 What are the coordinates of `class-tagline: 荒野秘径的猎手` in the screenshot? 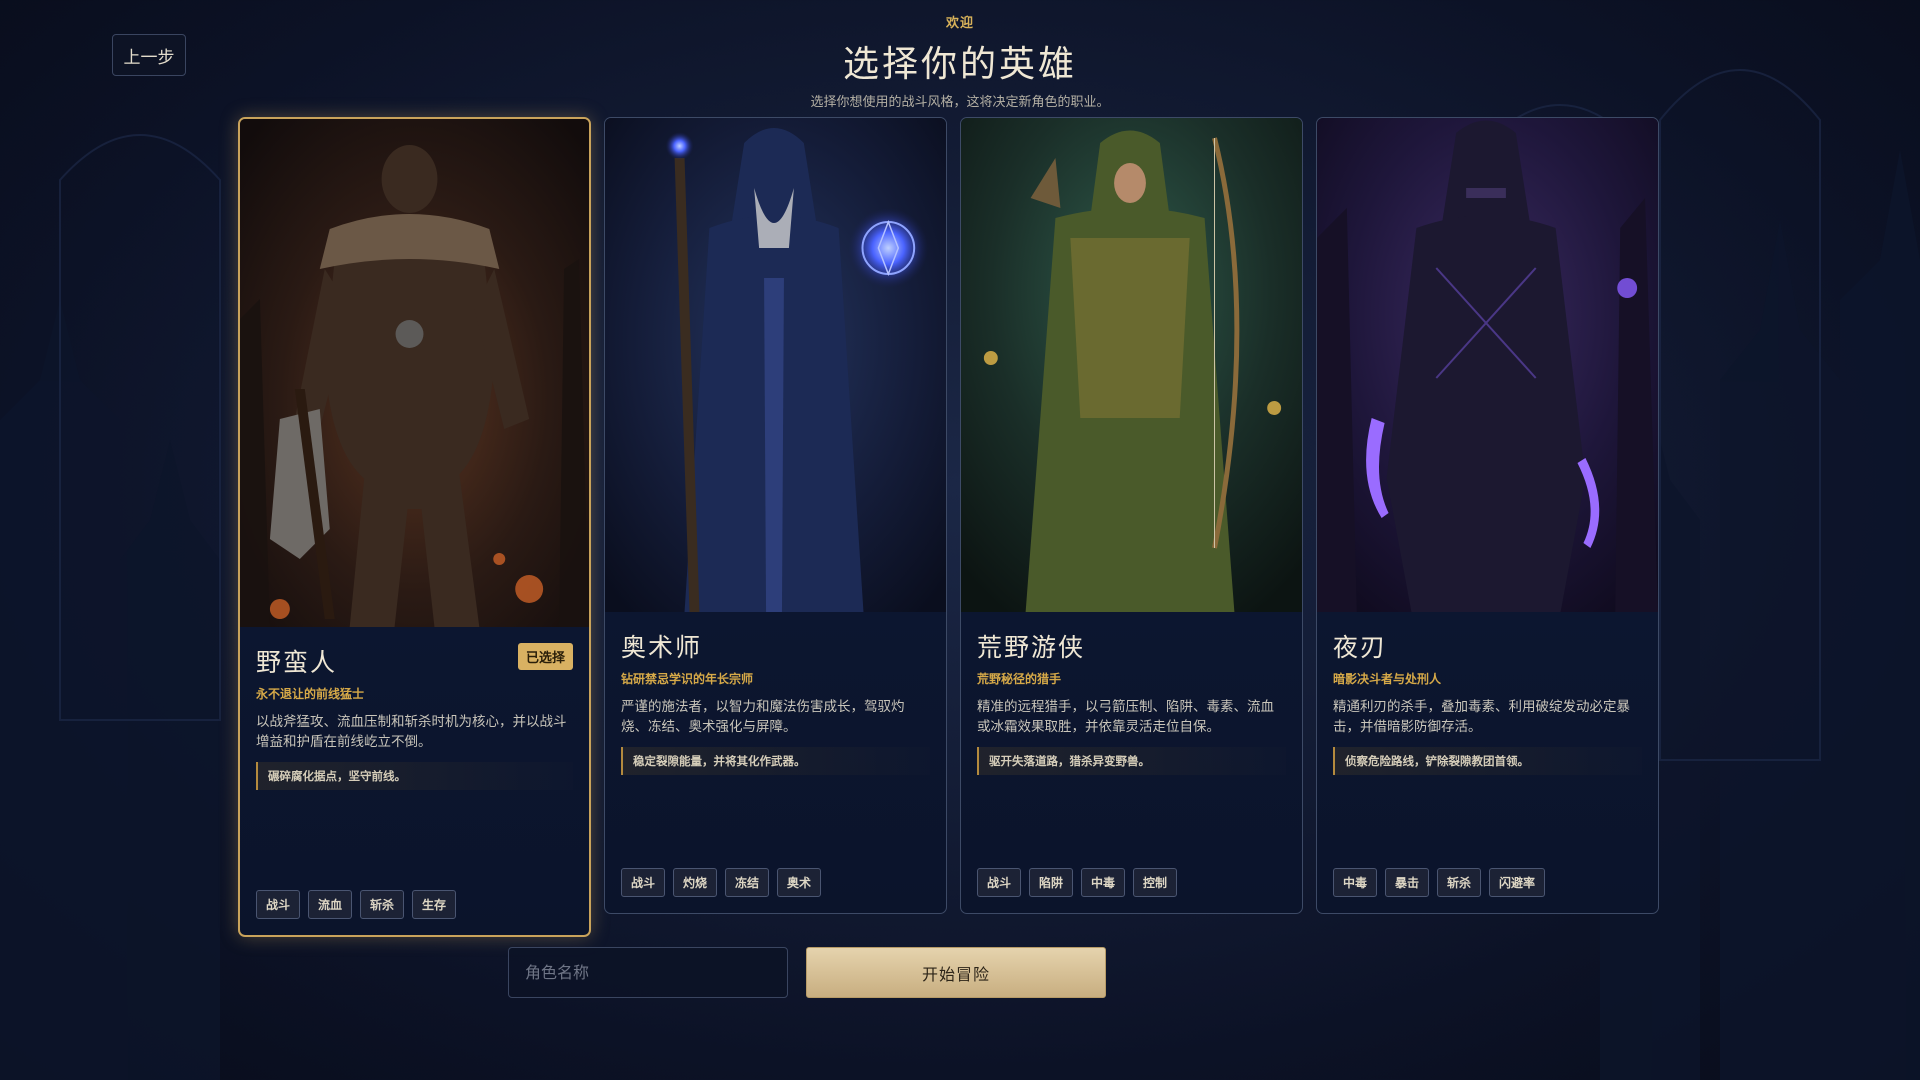 It's located at (1019, 679).